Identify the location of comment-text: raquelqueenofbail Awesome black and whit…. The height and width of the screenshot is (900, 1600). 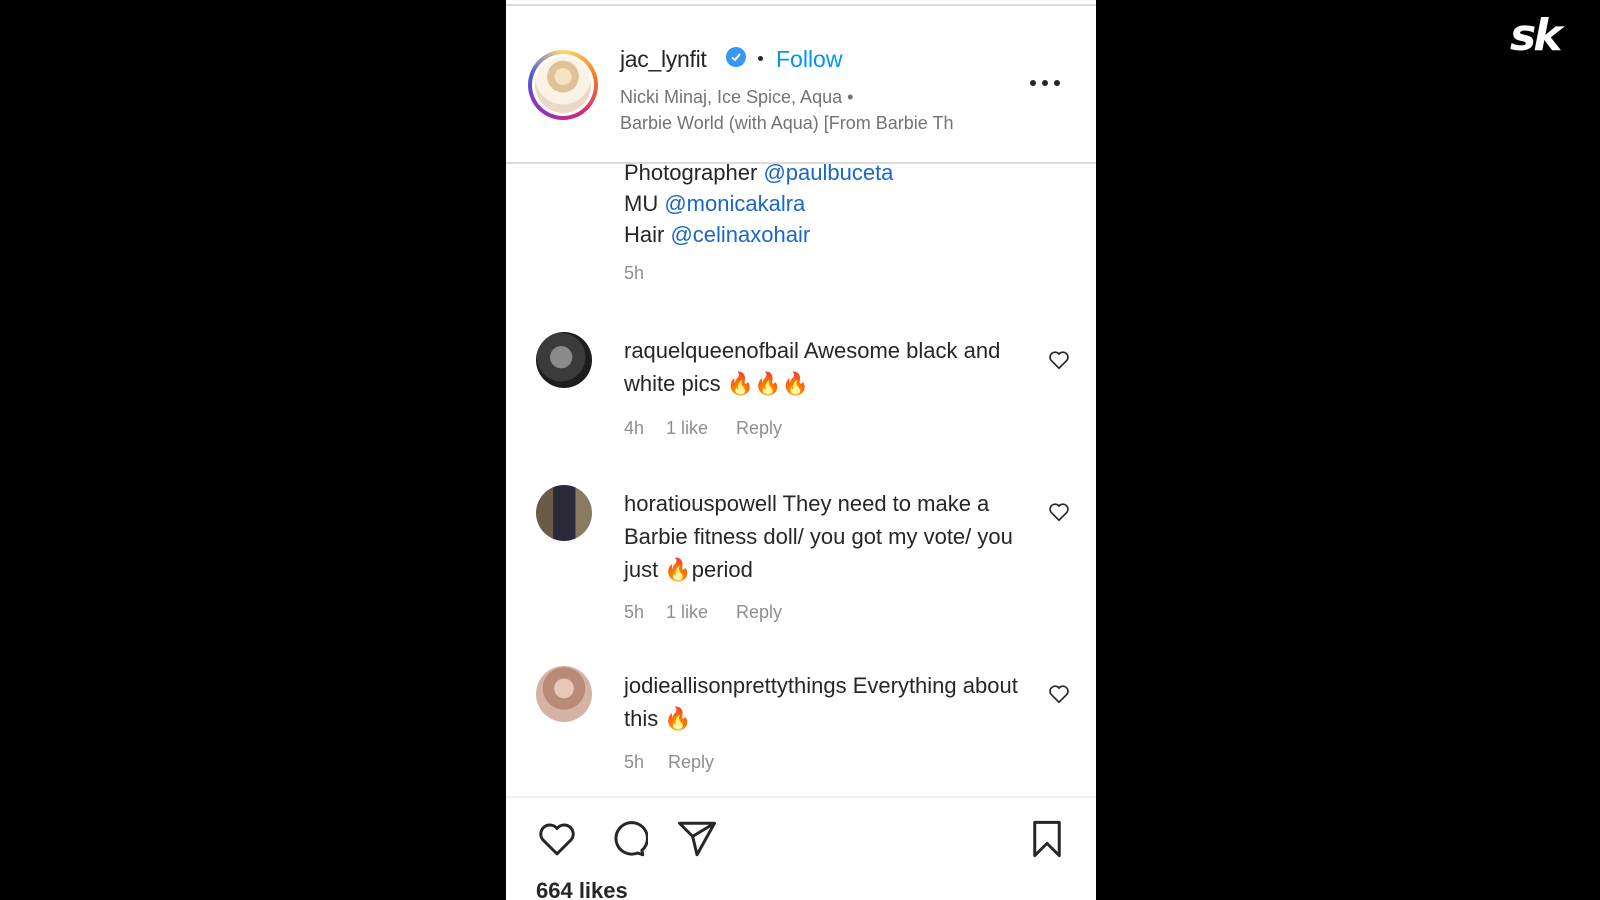
(824, 367).